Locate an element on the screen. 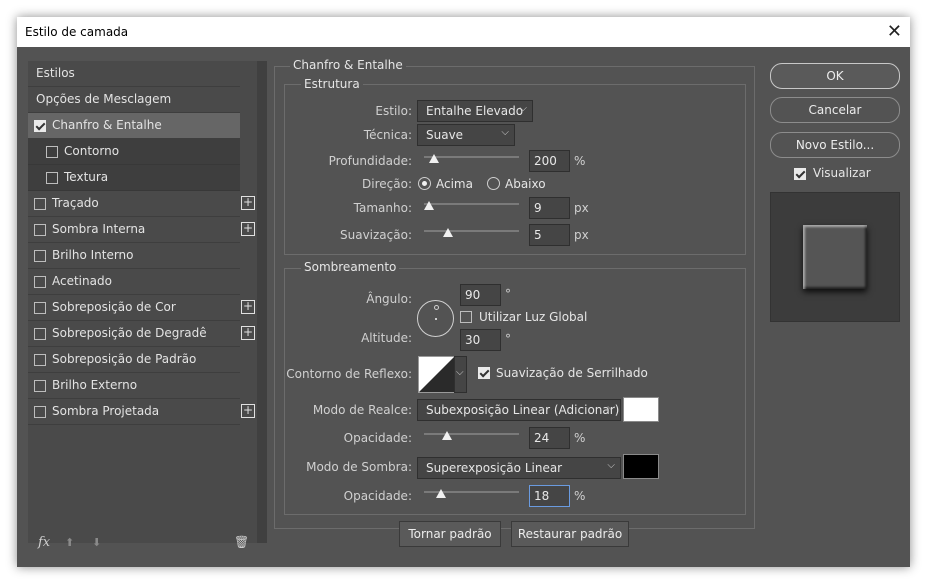 The image size is (928, 585). angle-dial-handle is located at coordinates (436, 307).